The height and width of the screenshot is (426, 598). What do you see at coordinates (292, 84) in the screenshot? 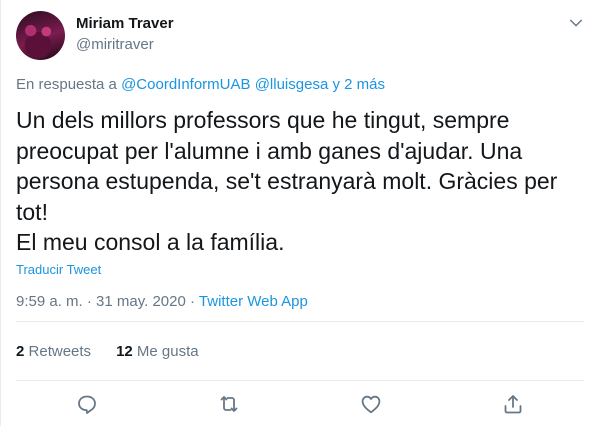
I see `mention-lluisgesa: @lluisgesa` at bounding box center [292, 84].